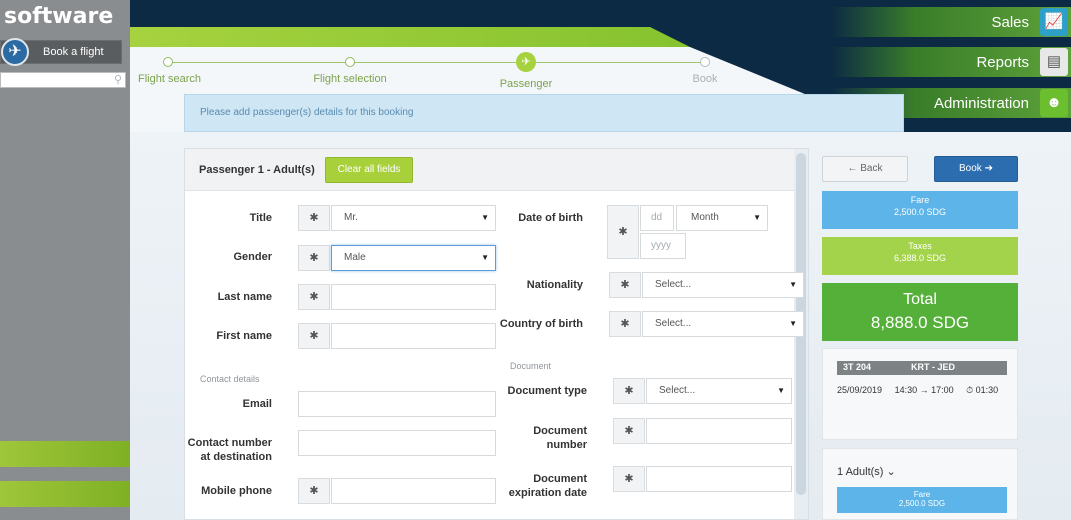  I want to click on panel-header: Passenger 1 - Adult(s) Clear all fields, so click(496, 170).